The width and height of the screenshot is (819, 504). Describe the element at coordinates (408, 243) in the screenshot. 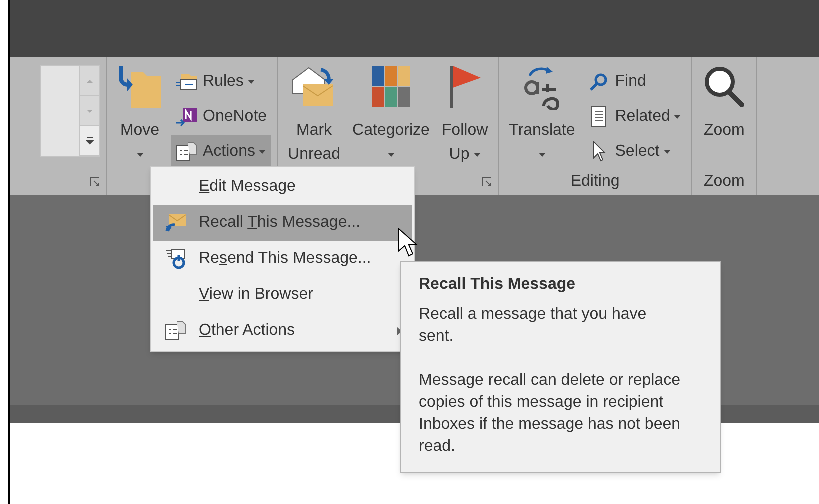

I see `mouse-pointer-icon` at that location.